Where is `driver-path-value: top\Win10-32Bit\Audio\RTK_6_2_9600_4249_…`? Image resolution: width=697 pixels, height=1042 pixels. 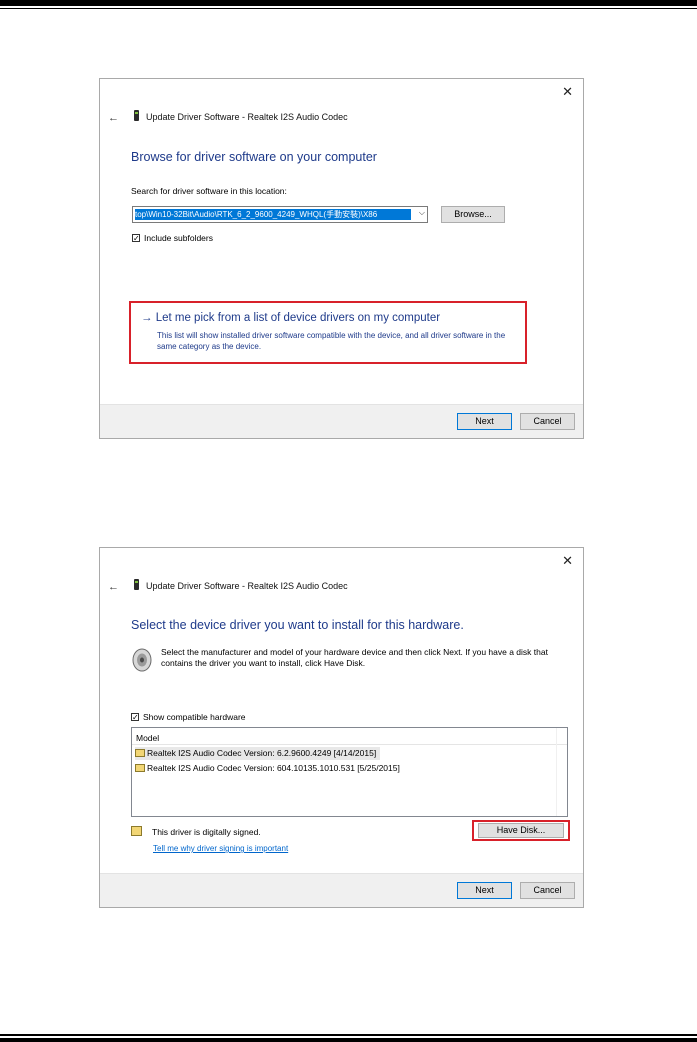 driver-path-value: top\Win10-32Bit\Audio\RTK_6_2_9600_4249_… is located at coordinates (273, 214).